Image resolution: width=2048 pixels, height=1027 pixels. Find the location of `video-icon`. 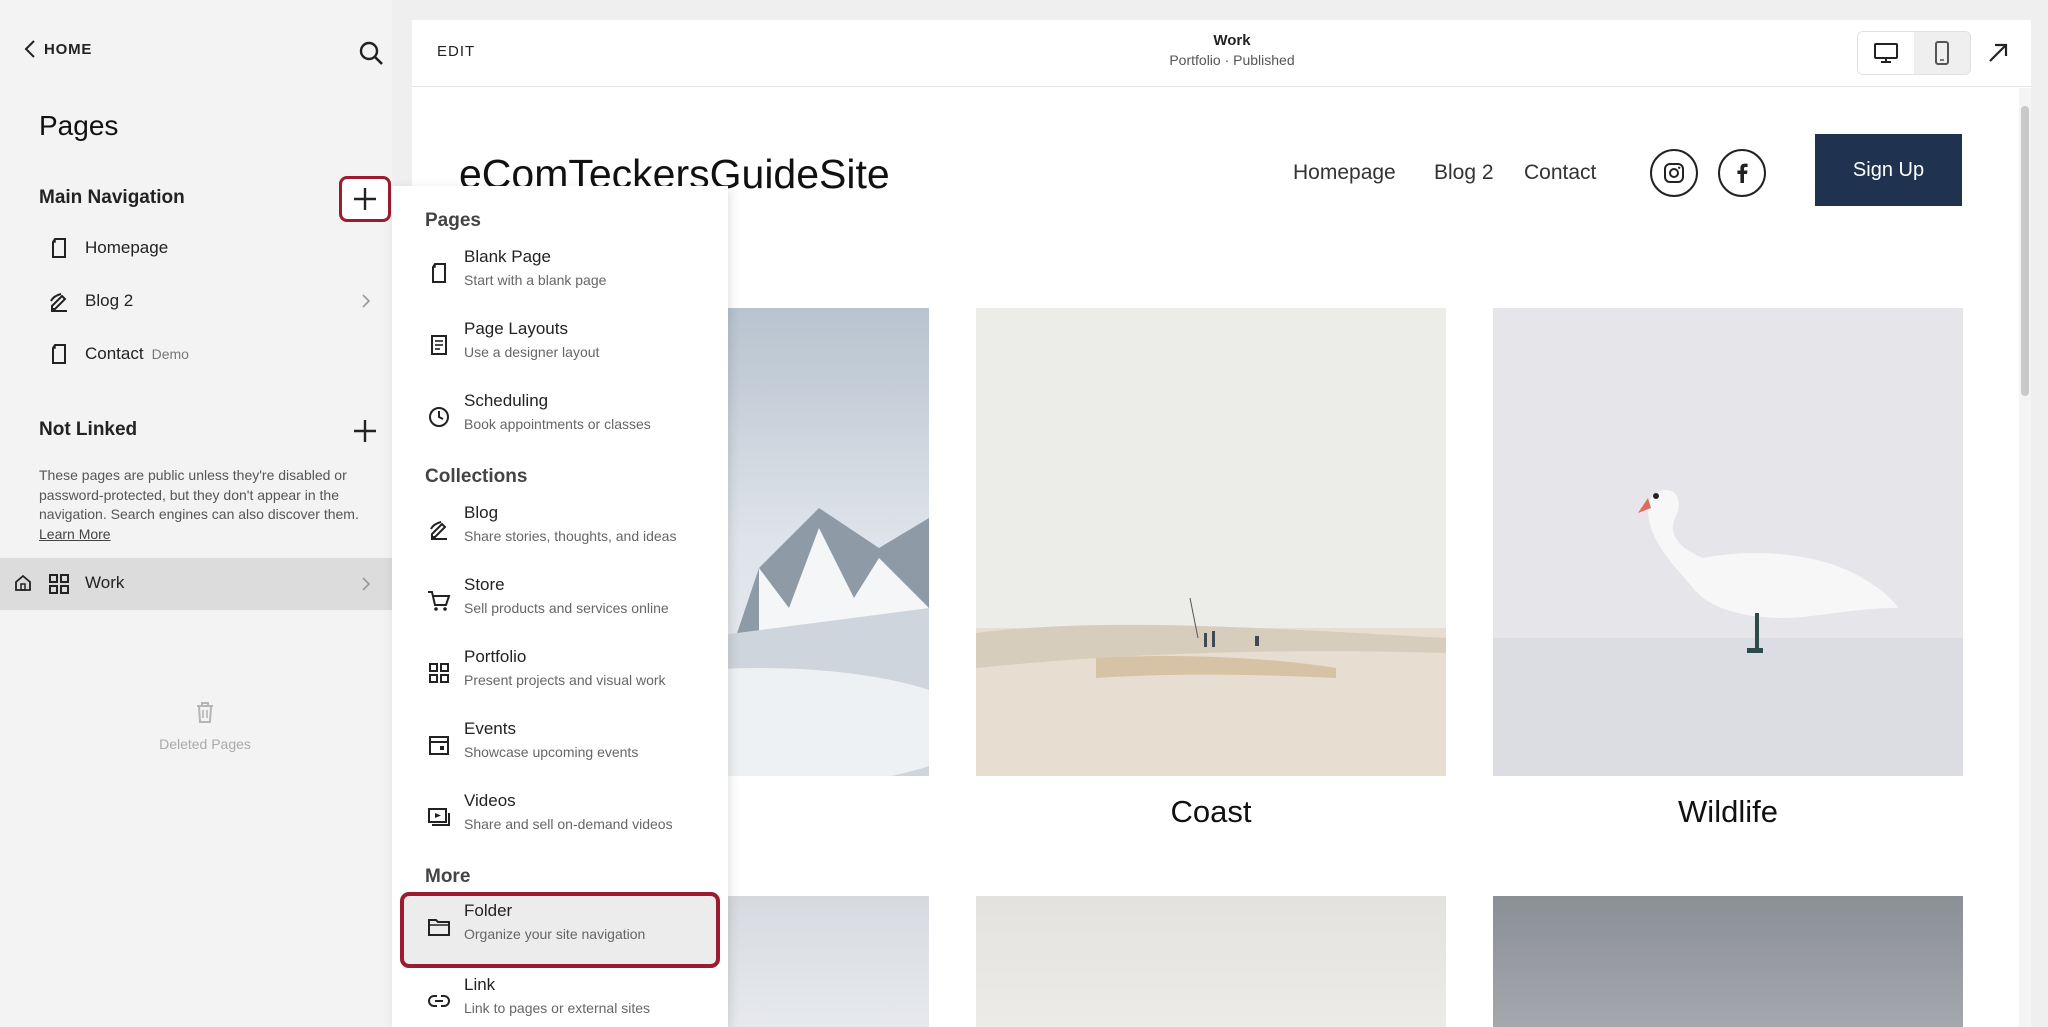

video-icon is located at coordinates (439, 817).